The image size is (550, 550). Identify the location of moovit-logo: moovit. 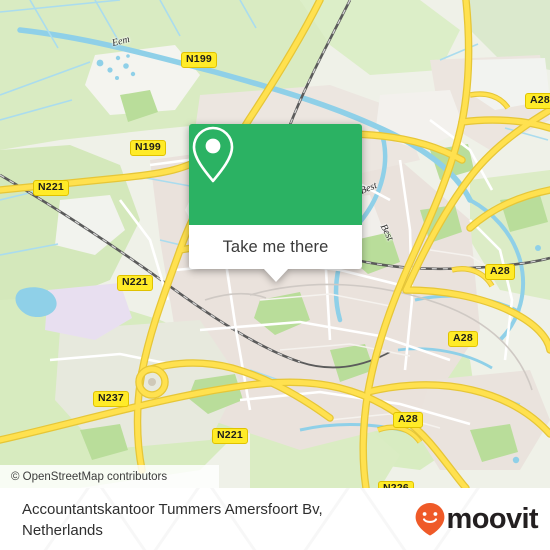
(476, 519).